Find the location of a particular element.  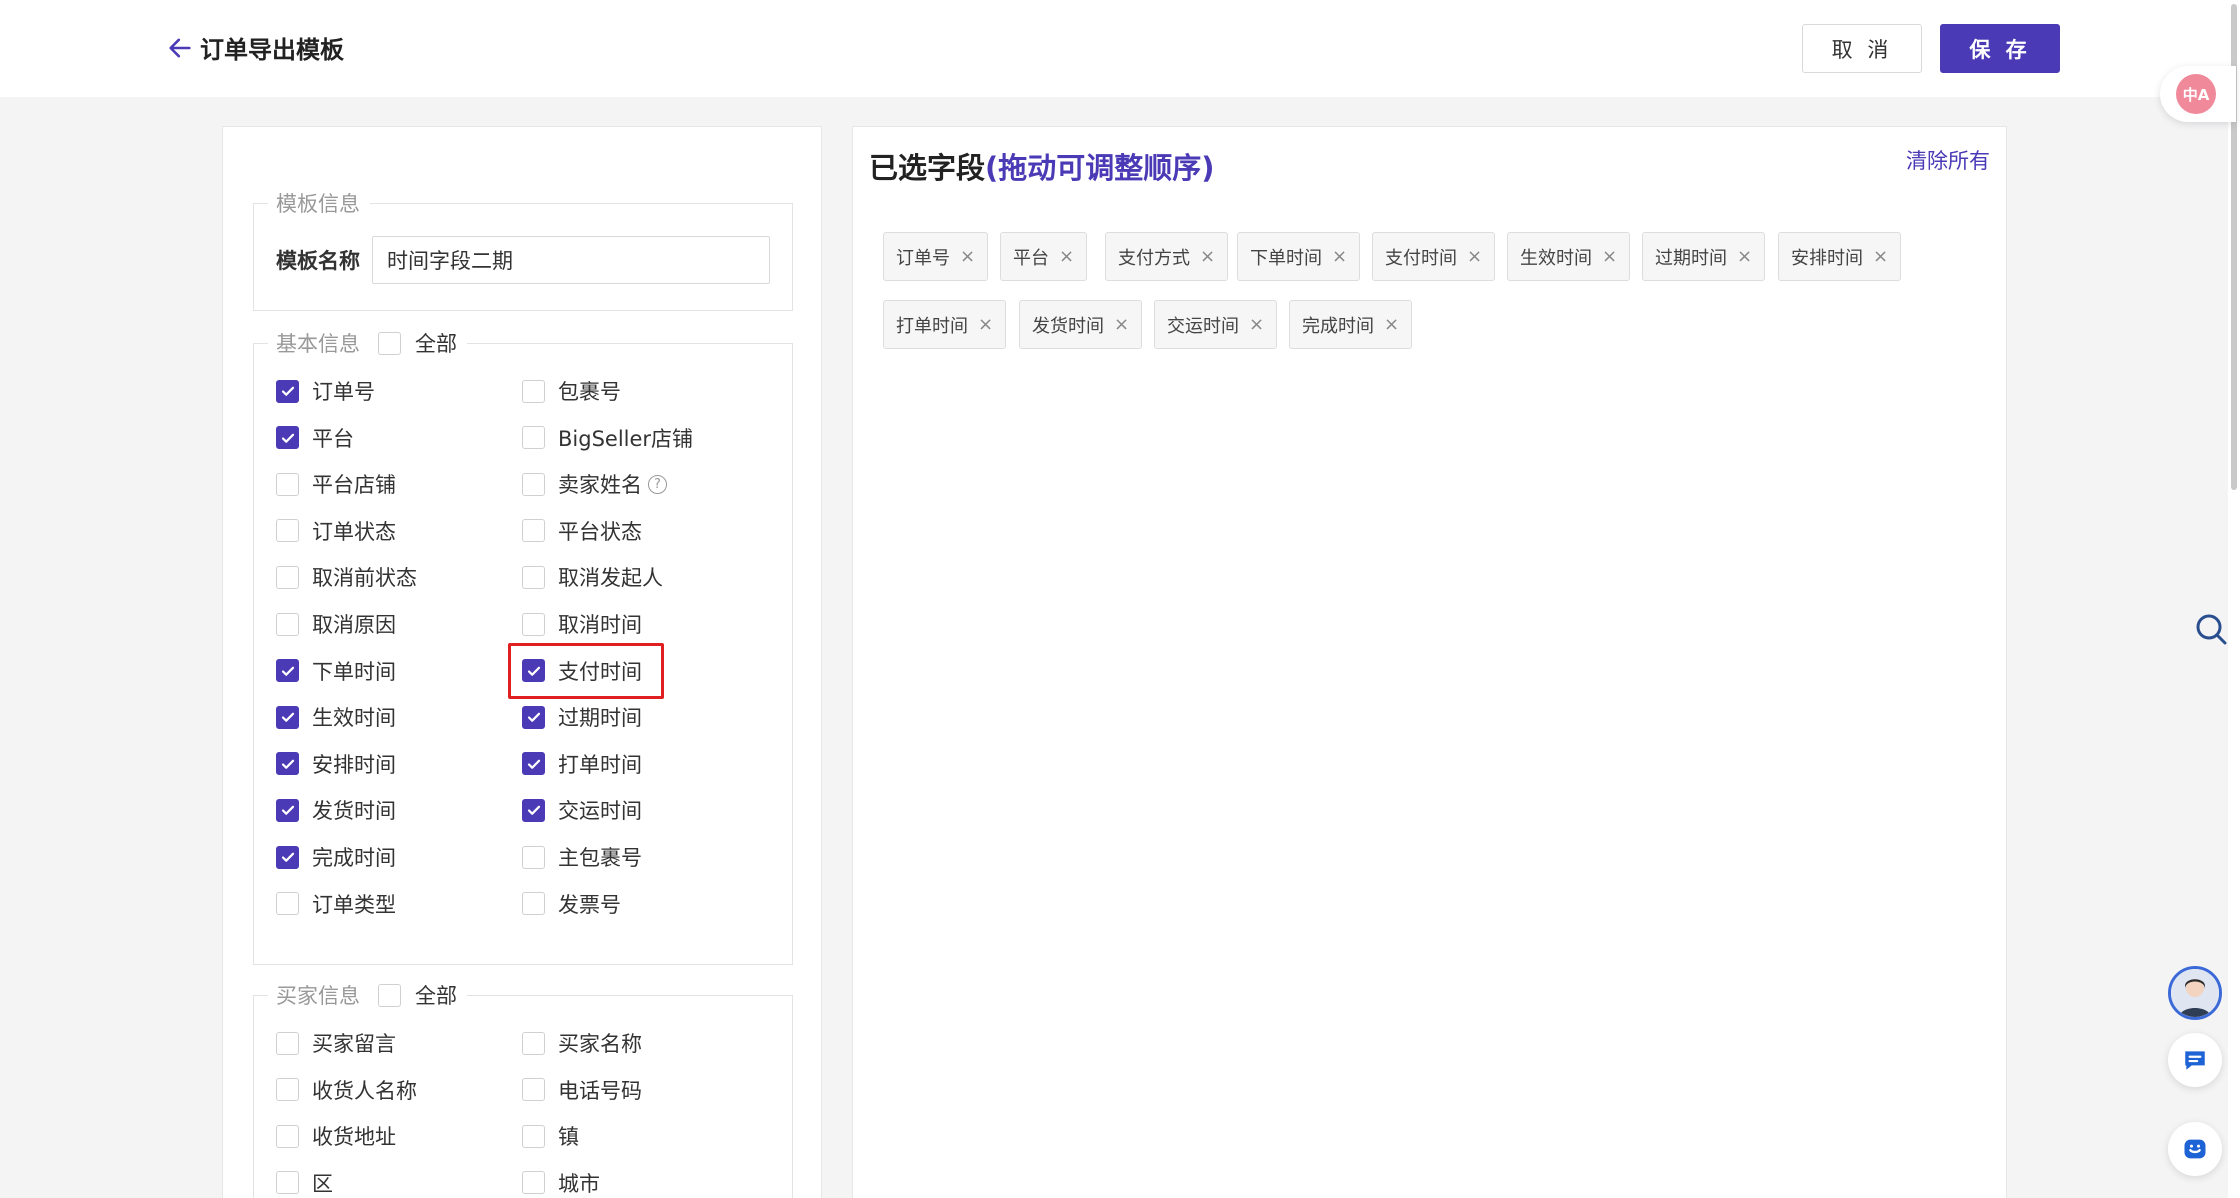

field-checkbox-item: 平台状态 is located at coordinates (582, 531).